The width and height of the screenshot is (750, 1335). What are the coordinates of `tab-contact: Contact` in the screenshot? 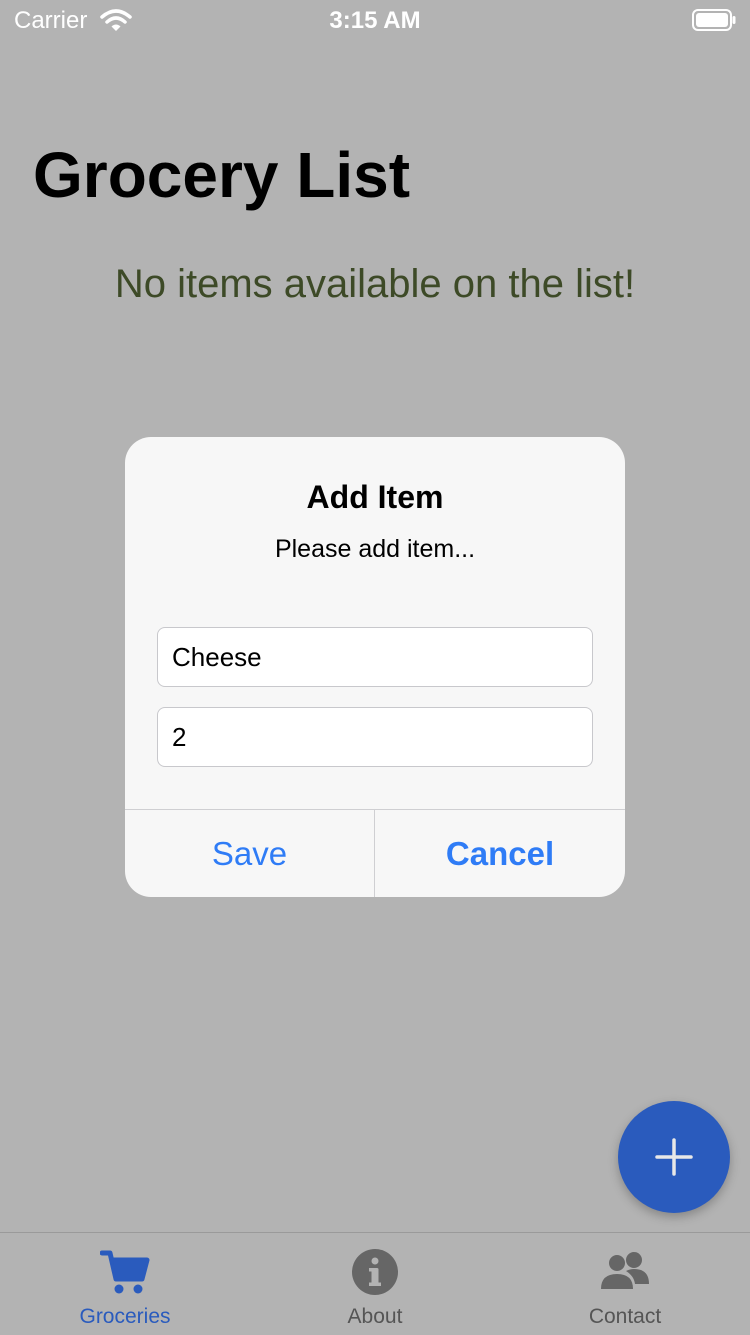 It's located at (625, 1284).